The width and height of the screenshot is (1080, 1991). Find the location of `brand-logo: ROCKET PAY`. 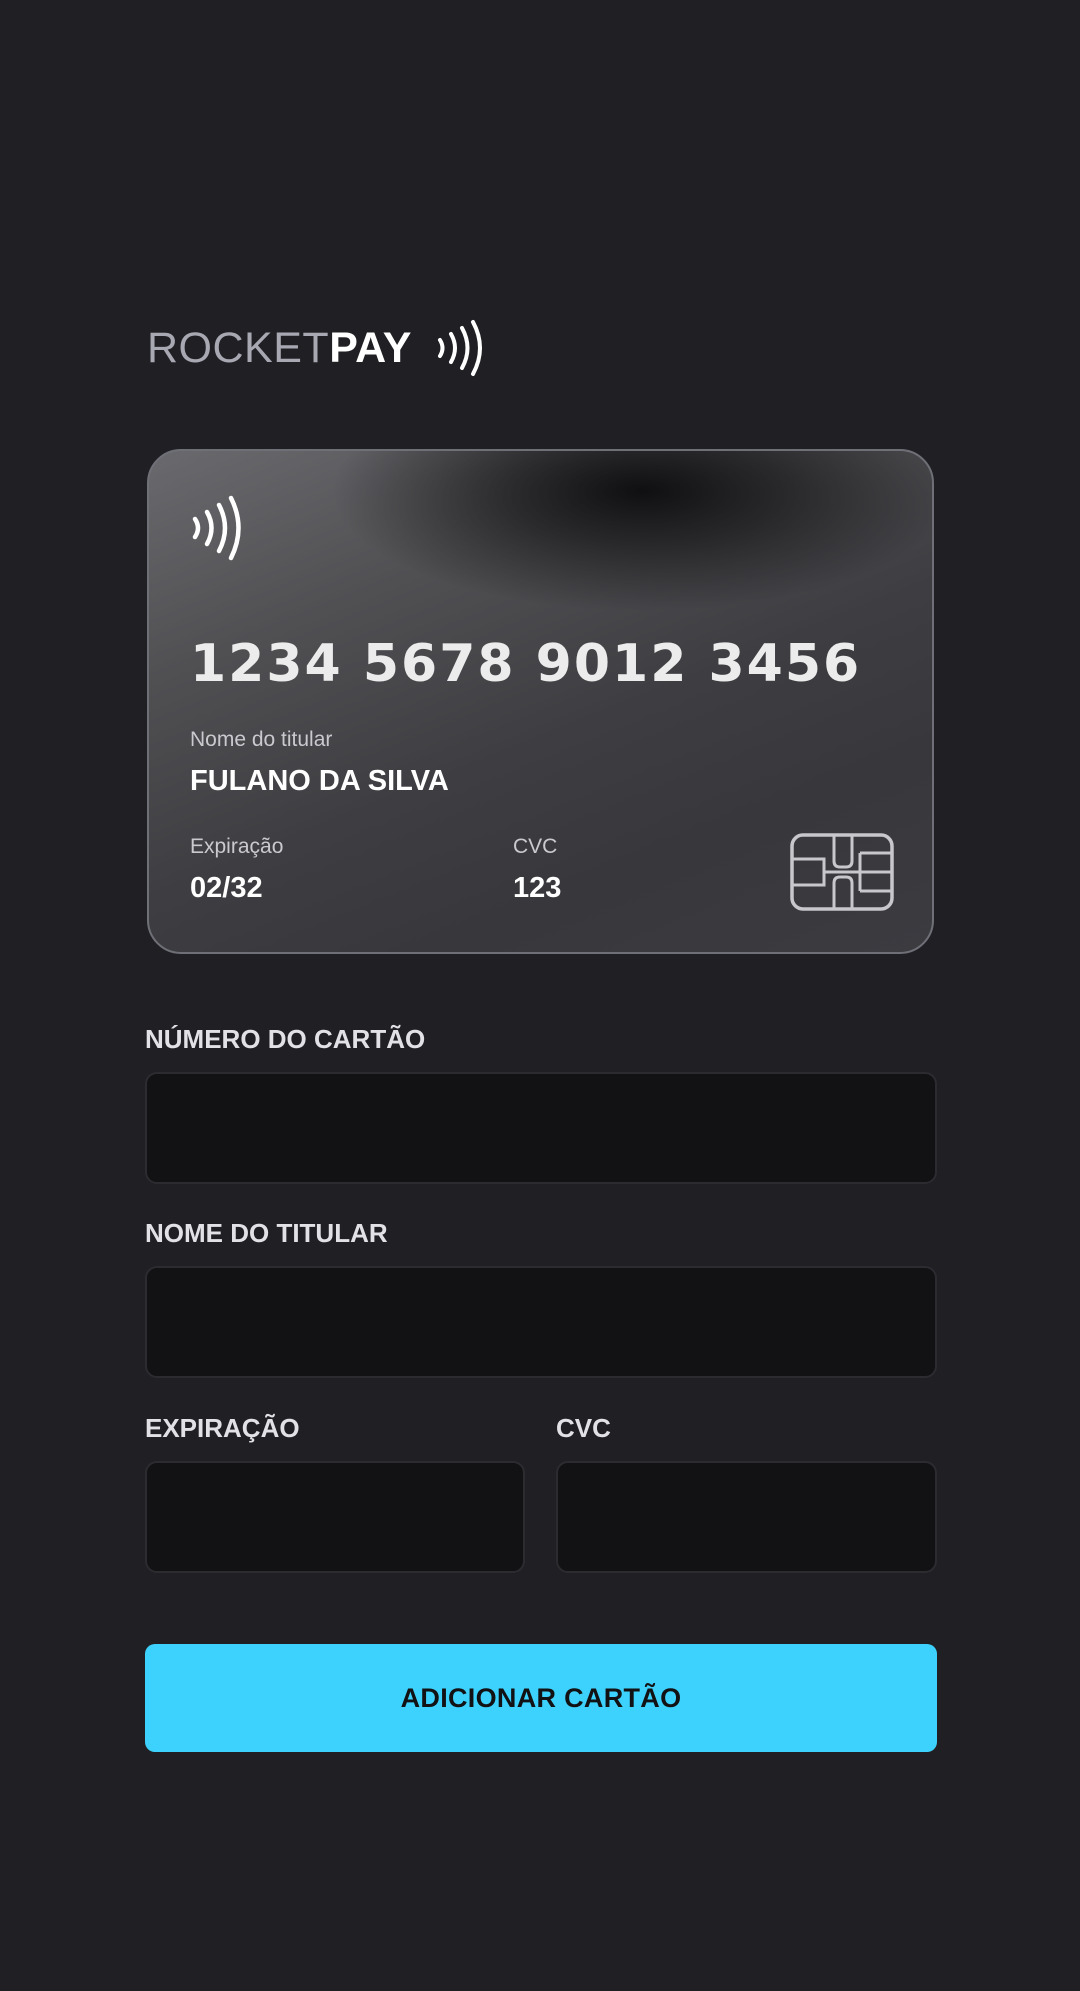

brand-logo: ROCKET PAY is located at coordinates (316, 348).